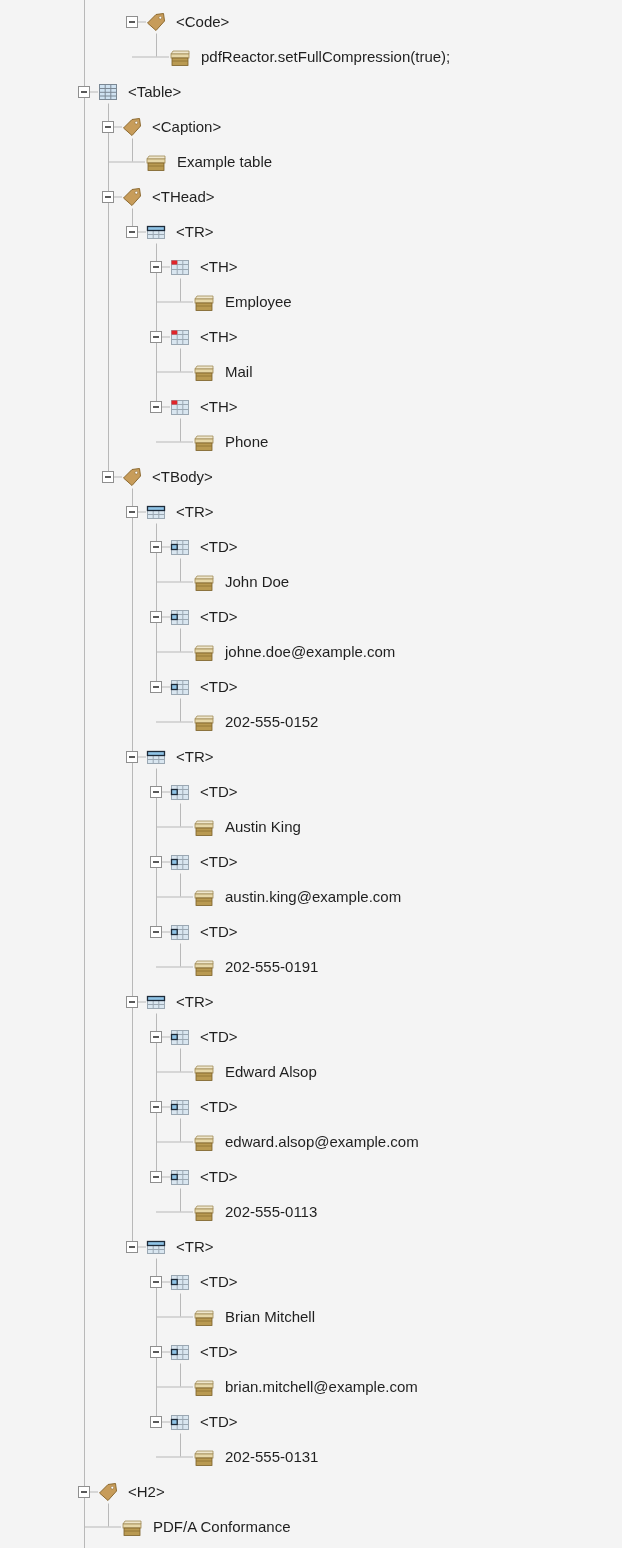 This screenshot has width=630, height=1548. Describe the element at coordinates (257, 581) in the screenshot. I see `tree-item-label: John Doe` at that location.